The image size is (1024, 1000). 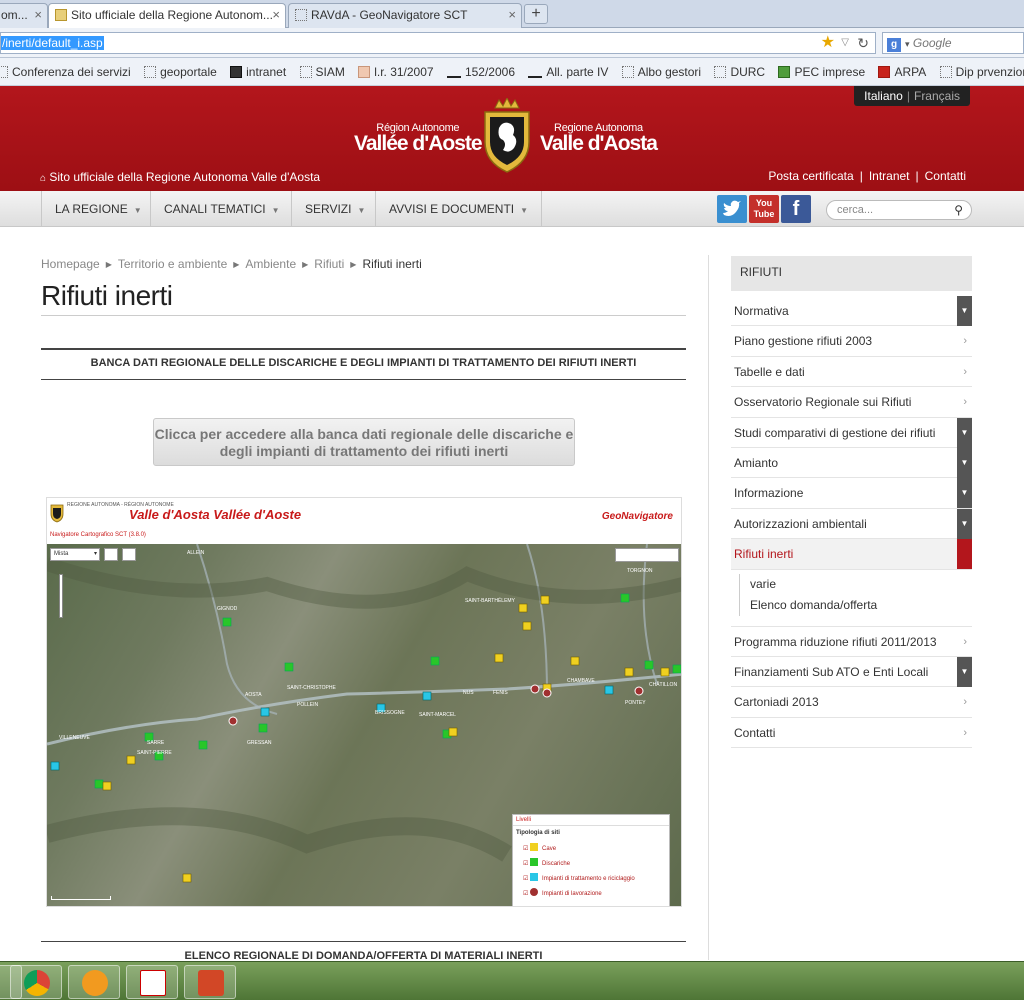 I want to click on sidebar-item-contatti: Contatti ›, so click(x=851, y=733).